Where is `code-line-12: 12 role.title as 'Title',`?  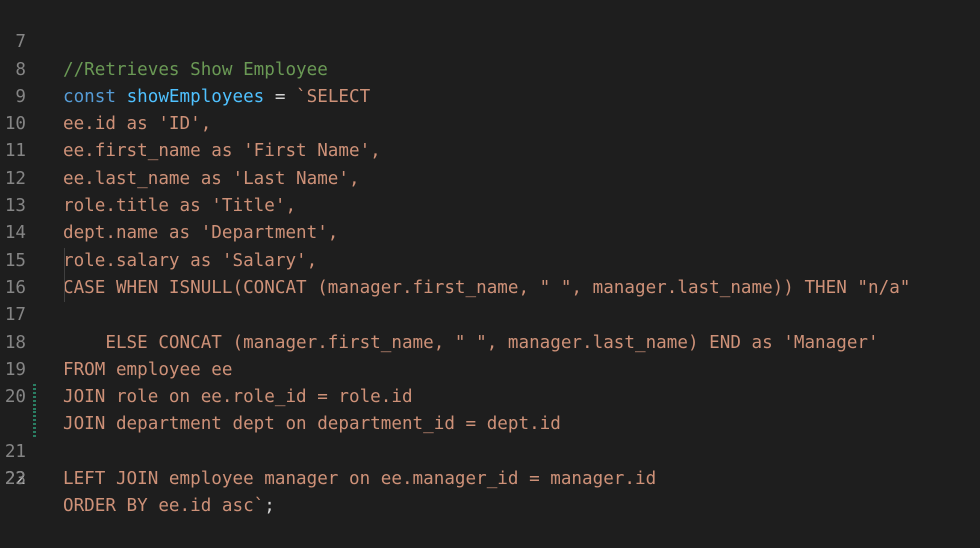 code-line-12: 12 role.title as 'Title', is located at coordinates (490, 177).